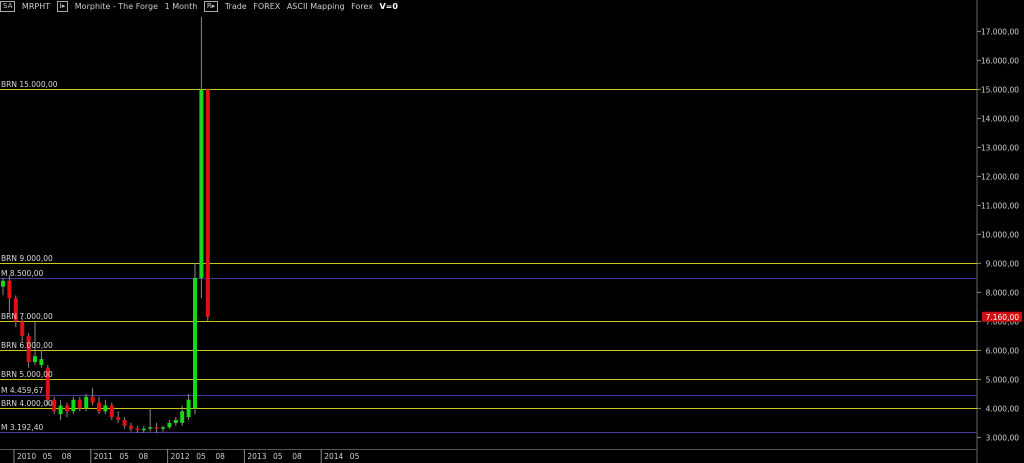  I want to click on x-tick-label: 2013, so click(256, 456).